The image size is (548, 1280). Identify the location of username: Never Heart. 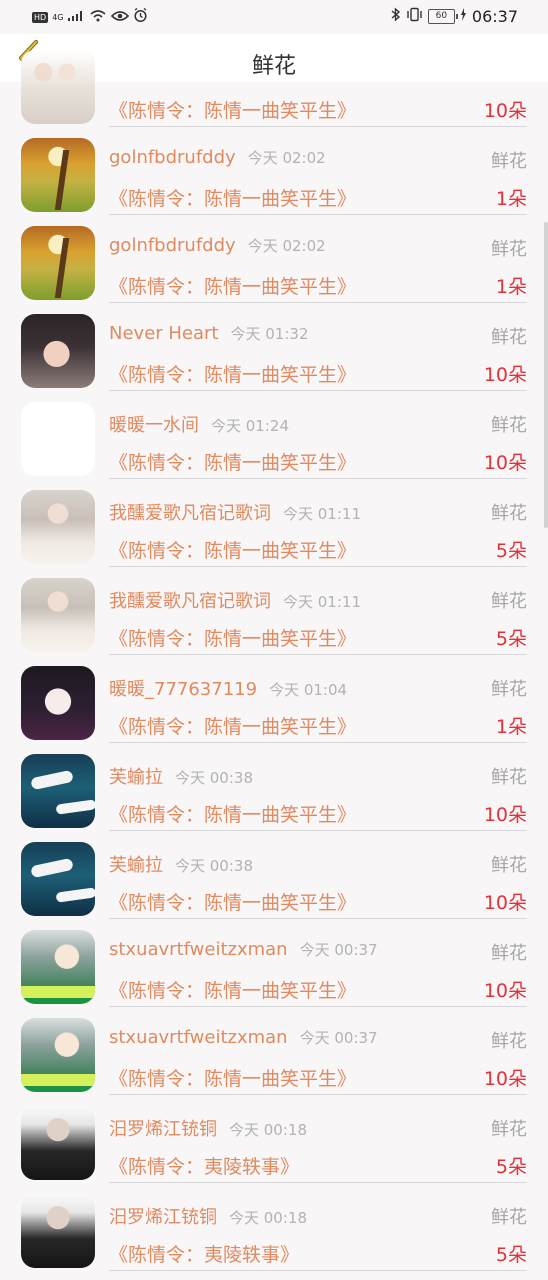
(164, 333).